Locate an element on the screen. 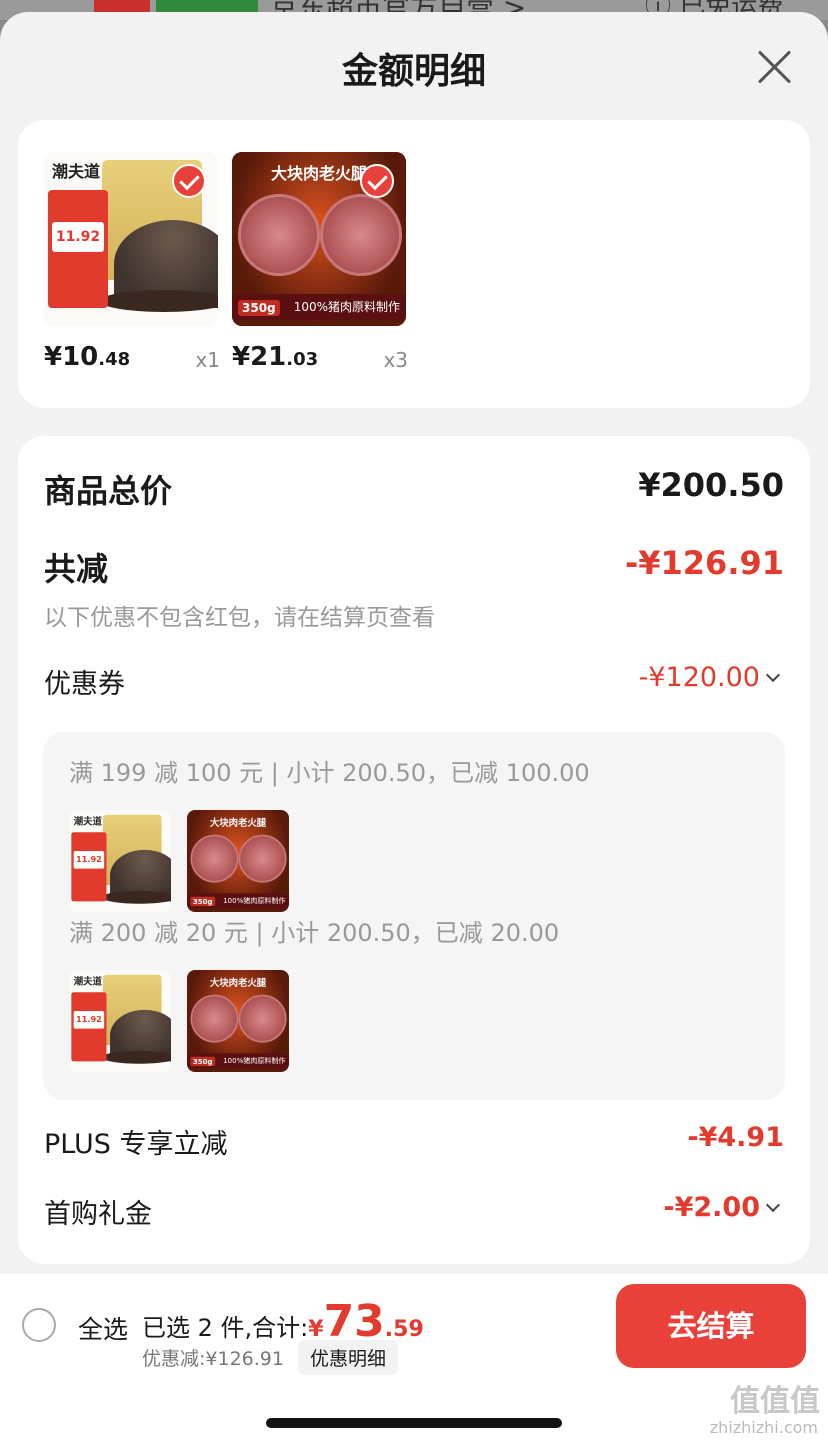 Image resolution: width=828 pixels, height=1448 pixels. gift-label: 首购礼金 is located at coordinates (98, 1214).